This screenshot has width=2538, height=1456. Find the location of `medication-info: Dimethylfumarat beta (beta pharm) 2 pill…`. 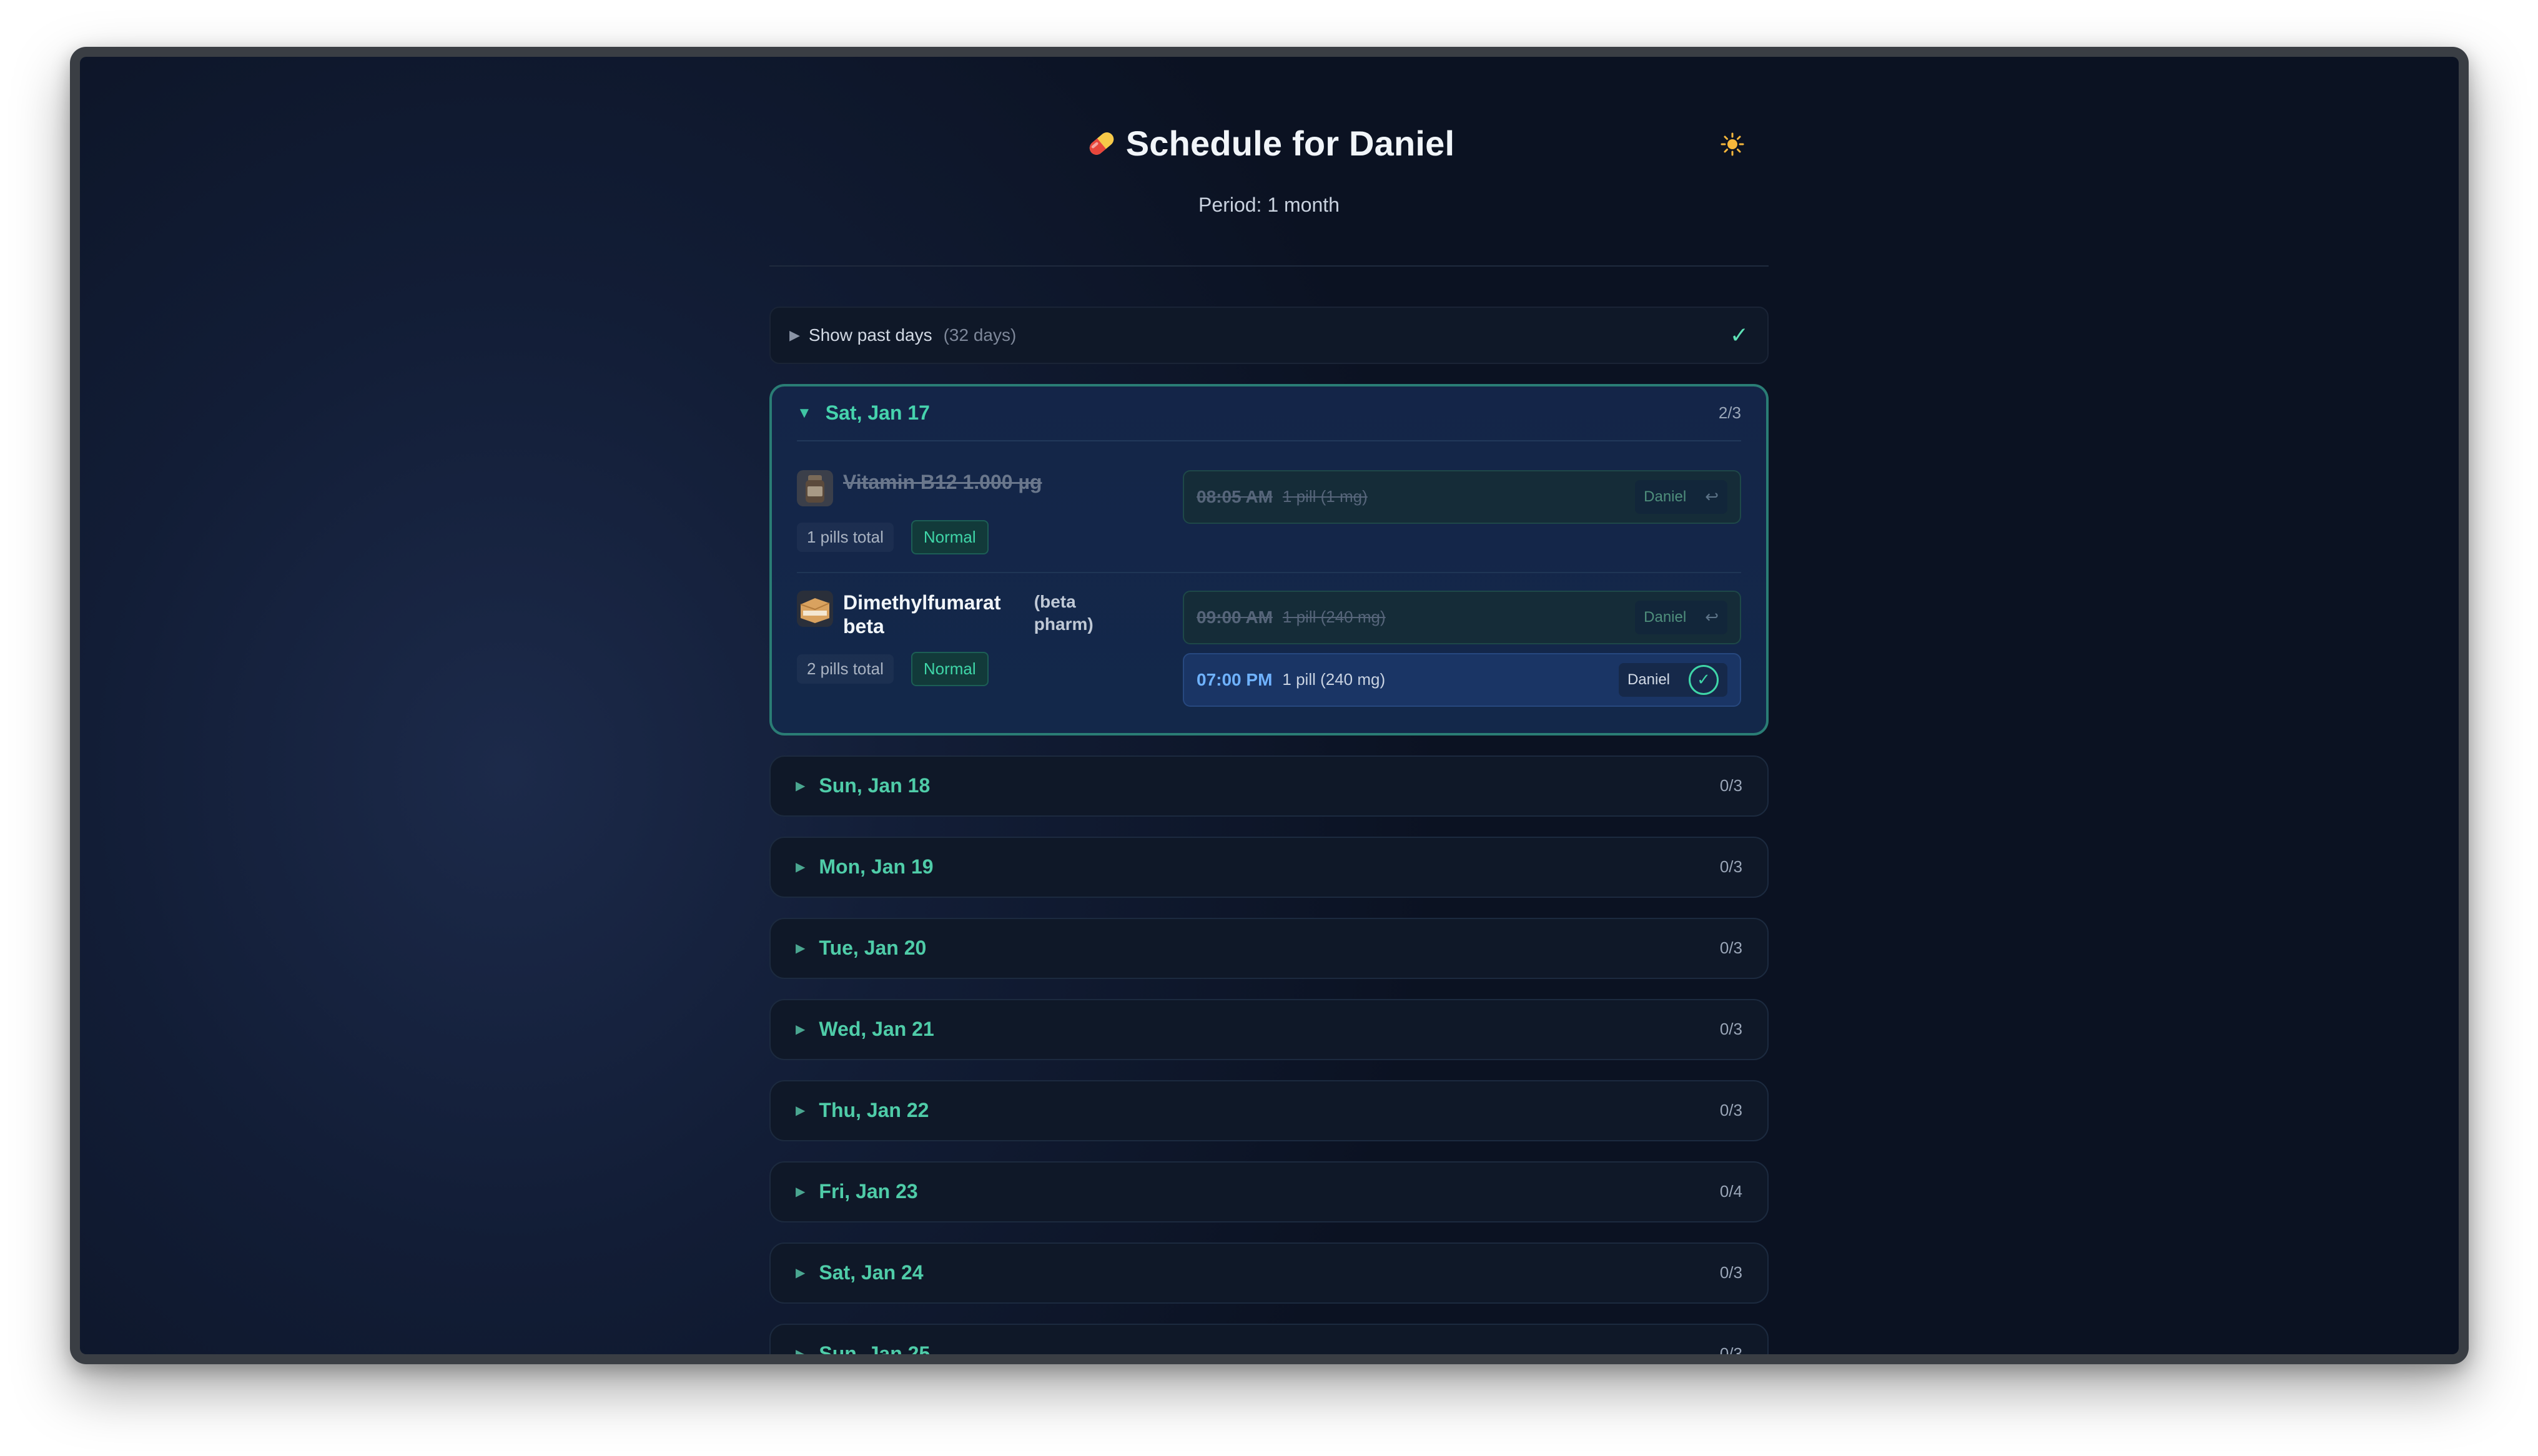

medication-info: Dimethylfumarat beta (beta pharm) 2 pill… is located at coordinates (981, 653).